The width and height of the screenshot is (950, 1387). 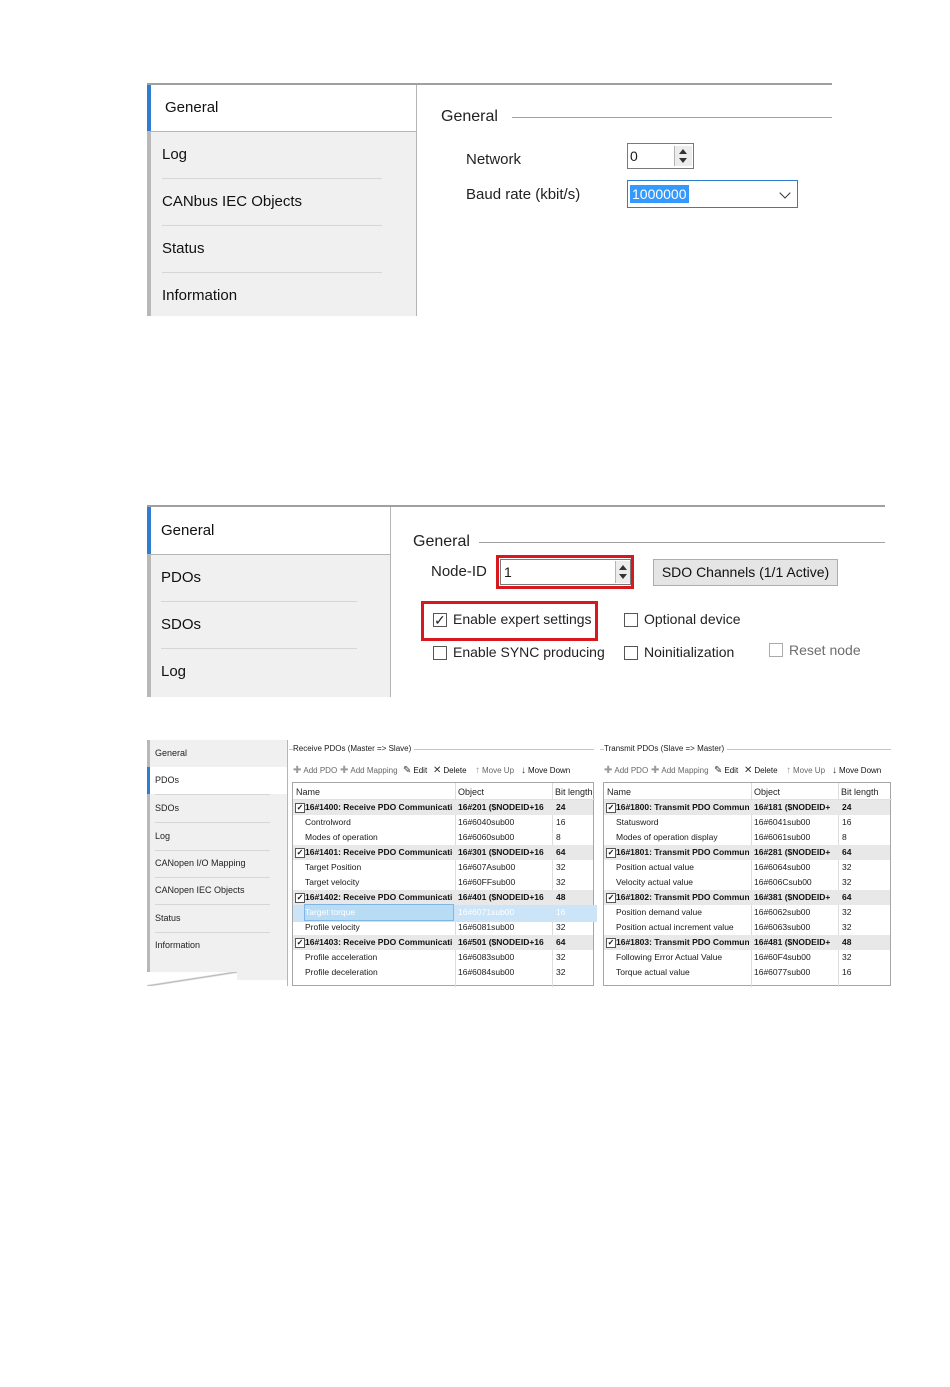 What do you see at coordinates (622, 572) in the screenshot?
I see `node-id-stepper` at bounding box center [622, 572].